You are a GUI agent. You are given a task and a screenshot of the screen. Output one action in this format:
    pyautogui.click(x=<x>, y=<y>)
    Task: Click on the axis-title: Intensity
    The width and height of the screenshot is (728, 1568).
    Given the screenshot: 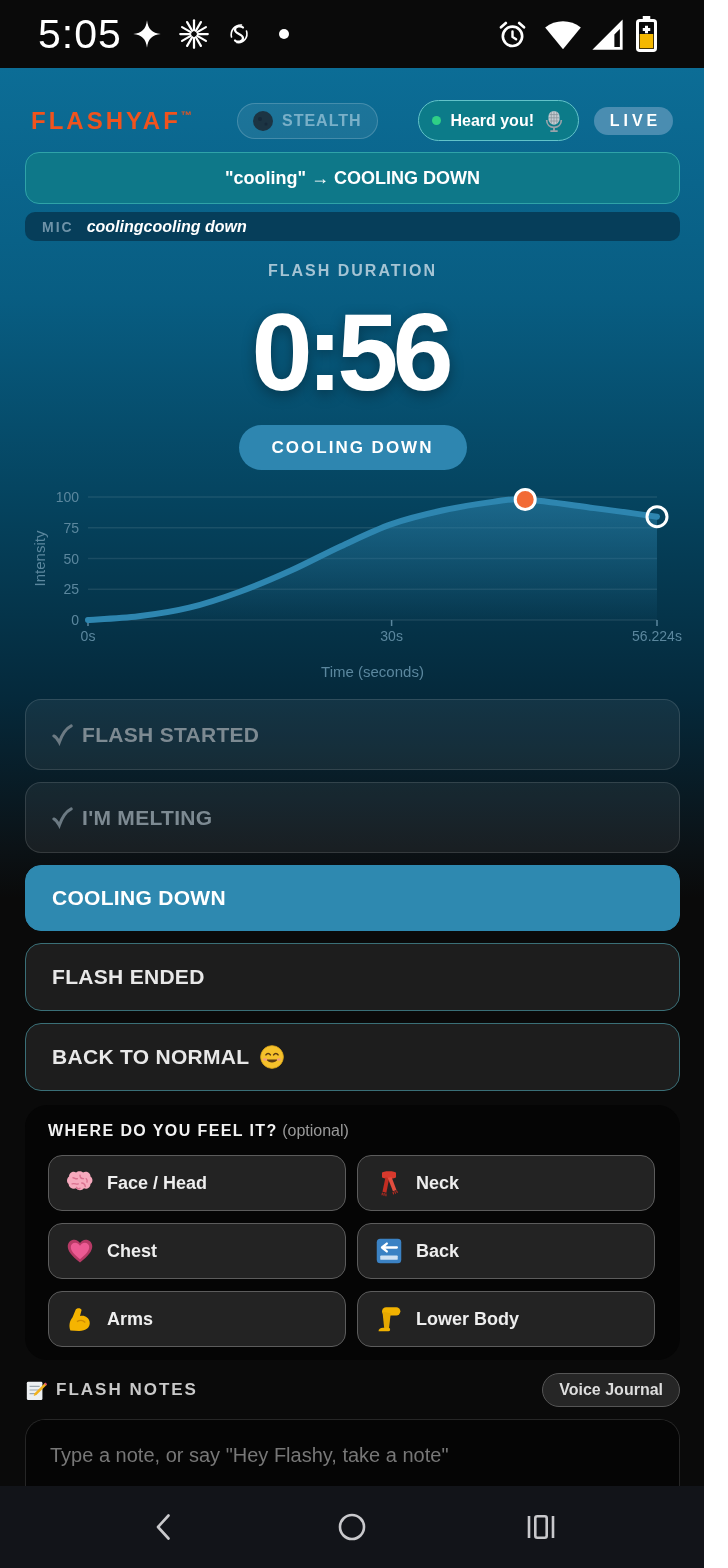 What is the action you would take?
    pyautogui.click(x=39, y=558)
    